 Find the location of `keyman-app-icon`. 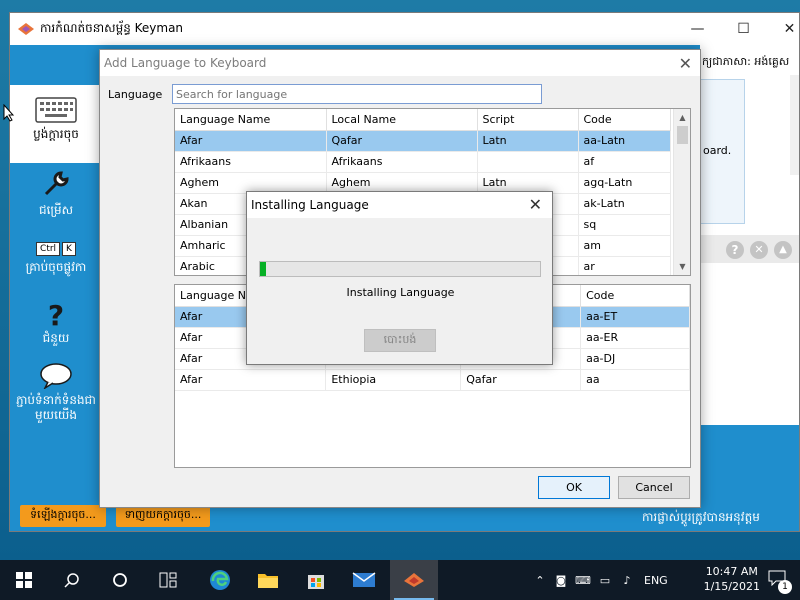

keyman-app-icon is located at coordinates (26, 29).